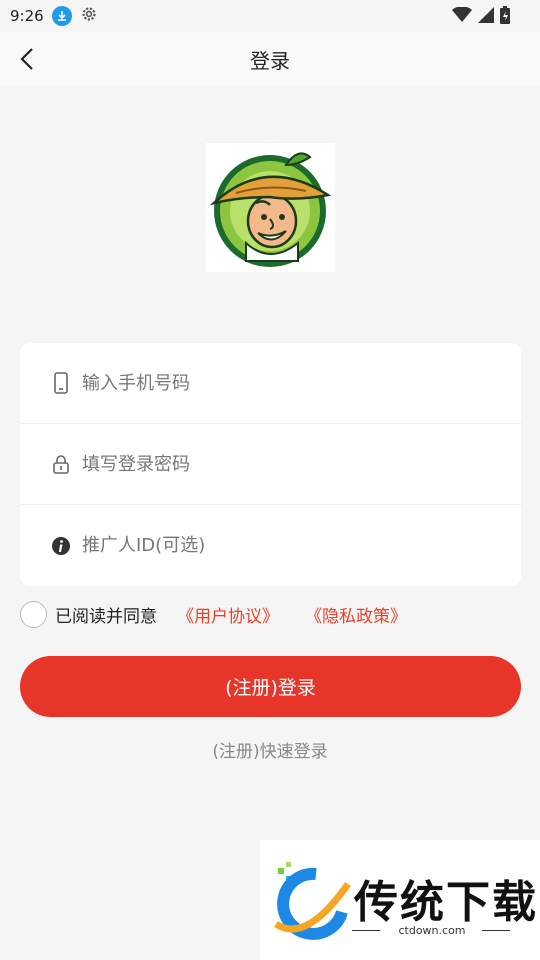 The height and width of the screenshot is (960, 540). I want to click on farmer-mascot-icon, so click(270, 209).